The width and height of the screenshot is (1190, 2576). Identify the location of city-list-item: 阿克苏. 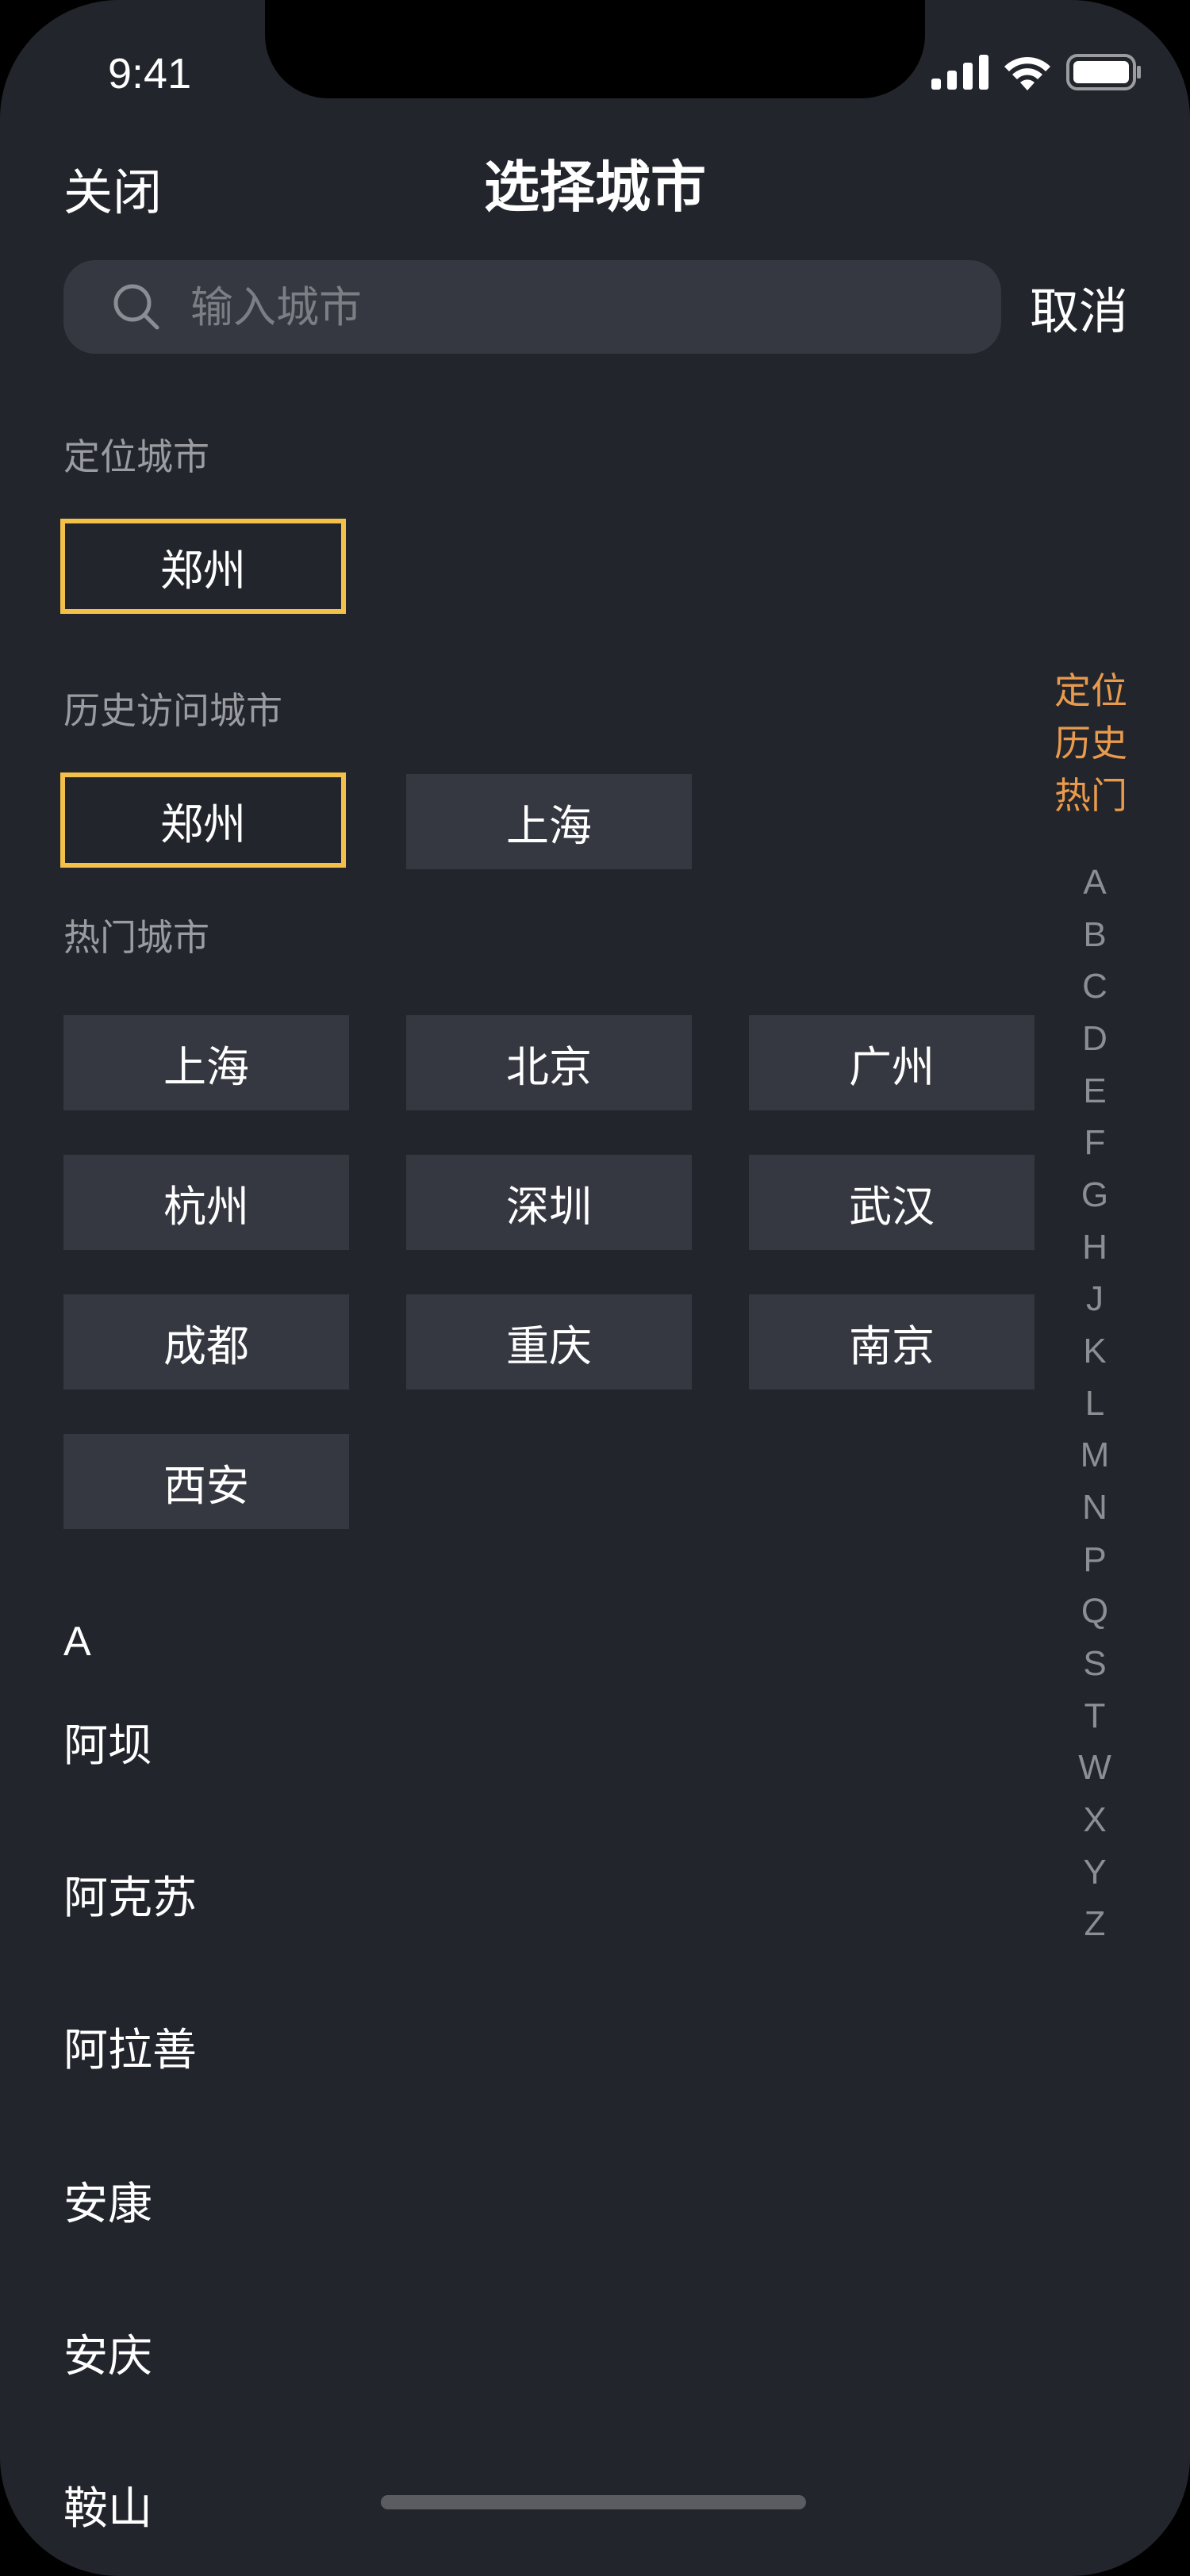
(130, 1894).